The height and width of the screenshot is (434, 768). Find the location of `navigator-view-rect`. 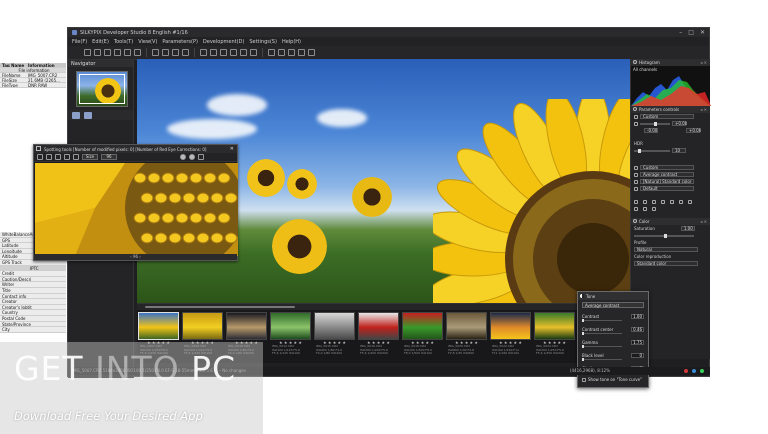

navigator-view-rect is located at coordinates (102, 89).